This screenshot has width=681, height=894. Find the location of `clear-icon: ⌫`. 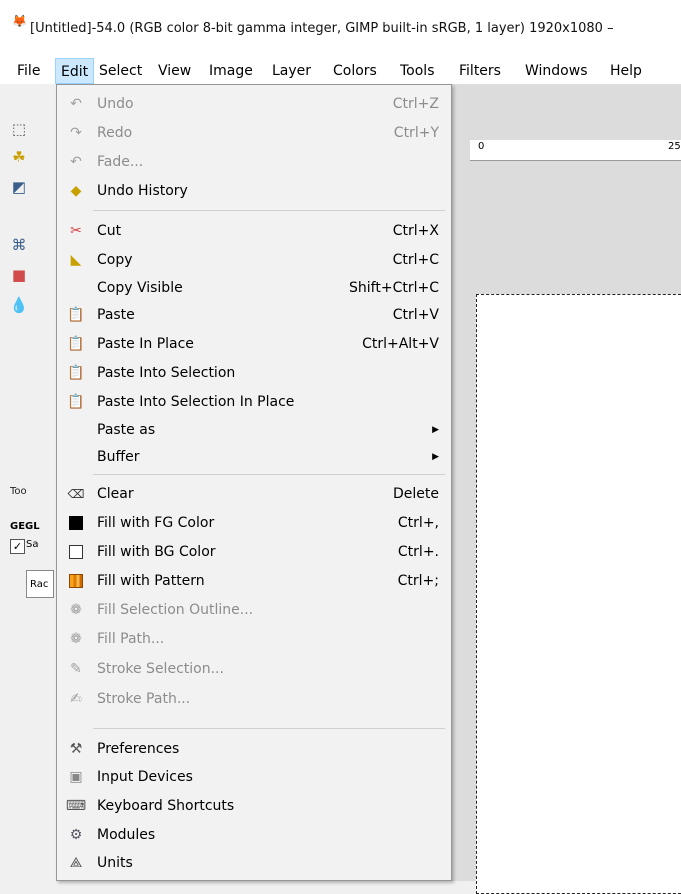

clear-icon: ⌫ is located at coordinates (76, 494).